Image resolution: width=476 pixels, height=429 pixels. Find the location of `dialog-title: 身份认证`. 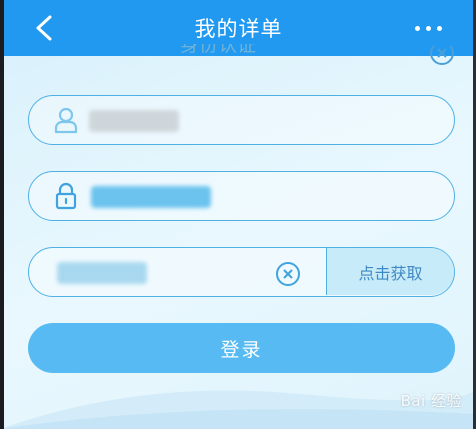

dialog-title: 身份认证 is located at coordinates (218, 50).